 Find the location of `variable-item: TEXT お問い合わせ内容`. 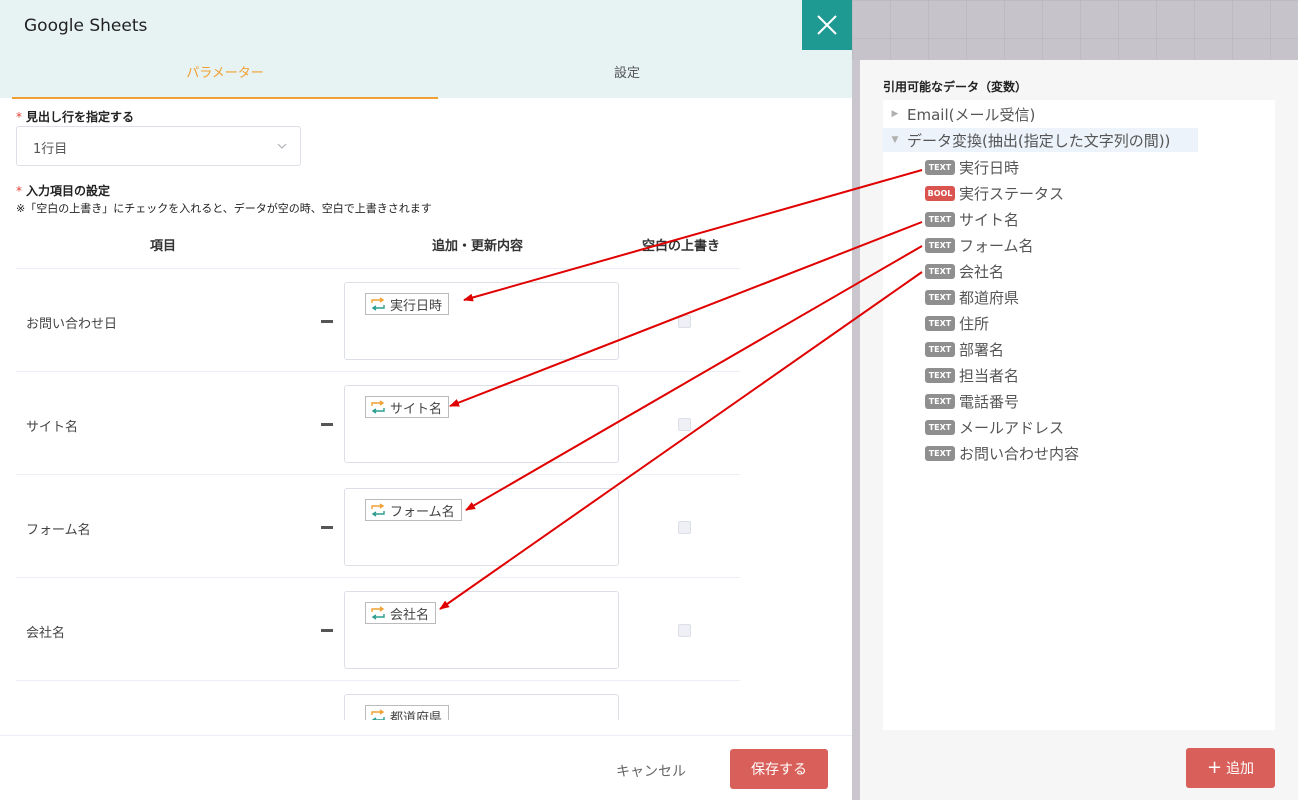

variable-item: TEXT お問い合わせ内容 is located at coordinates (1002, 453).